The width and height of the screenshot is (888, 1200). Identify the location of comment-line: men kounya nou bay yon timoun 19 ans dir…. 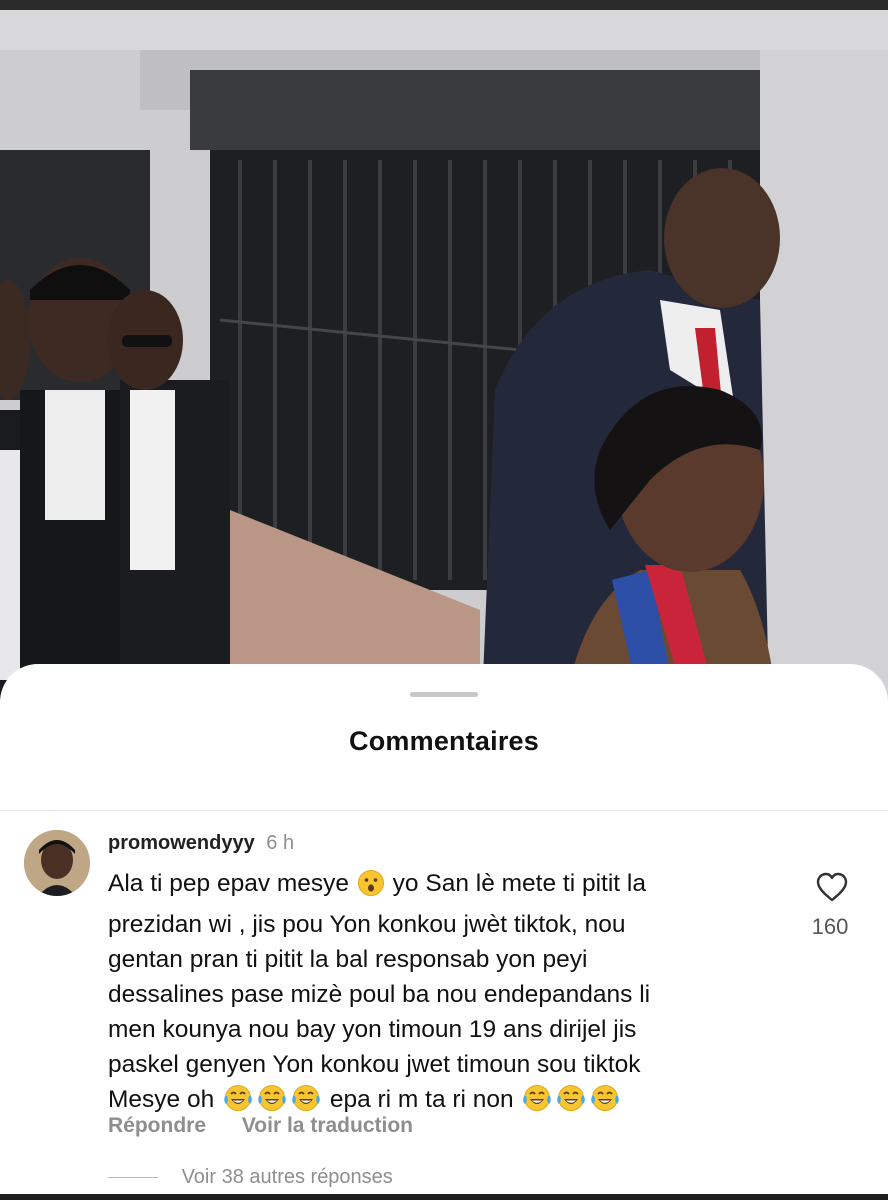
(448, 1029).